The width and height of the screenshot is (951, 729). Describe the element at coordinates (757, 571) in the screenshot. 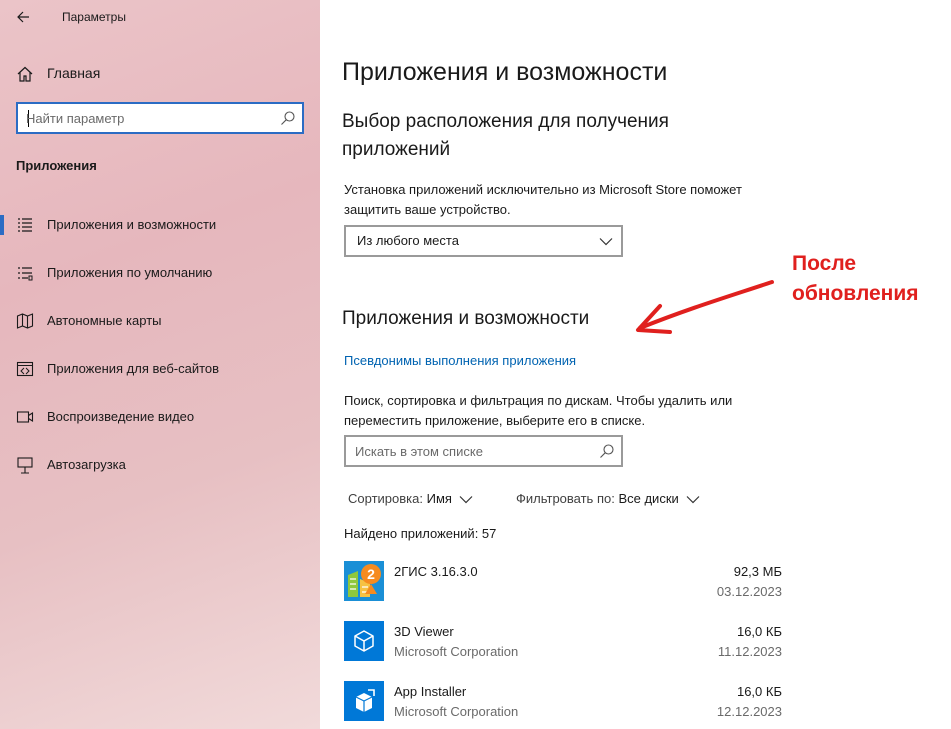

I see `app-size: 92,3 МБ` at that location.